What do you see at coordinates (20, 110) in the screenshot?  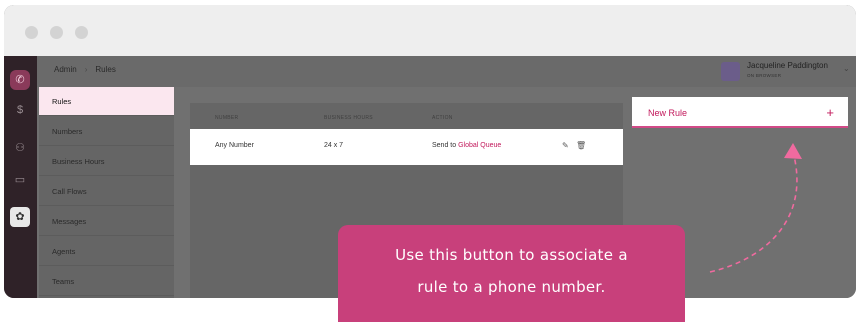 I see `dollar-icon: $` at bounding box center [20, 110].